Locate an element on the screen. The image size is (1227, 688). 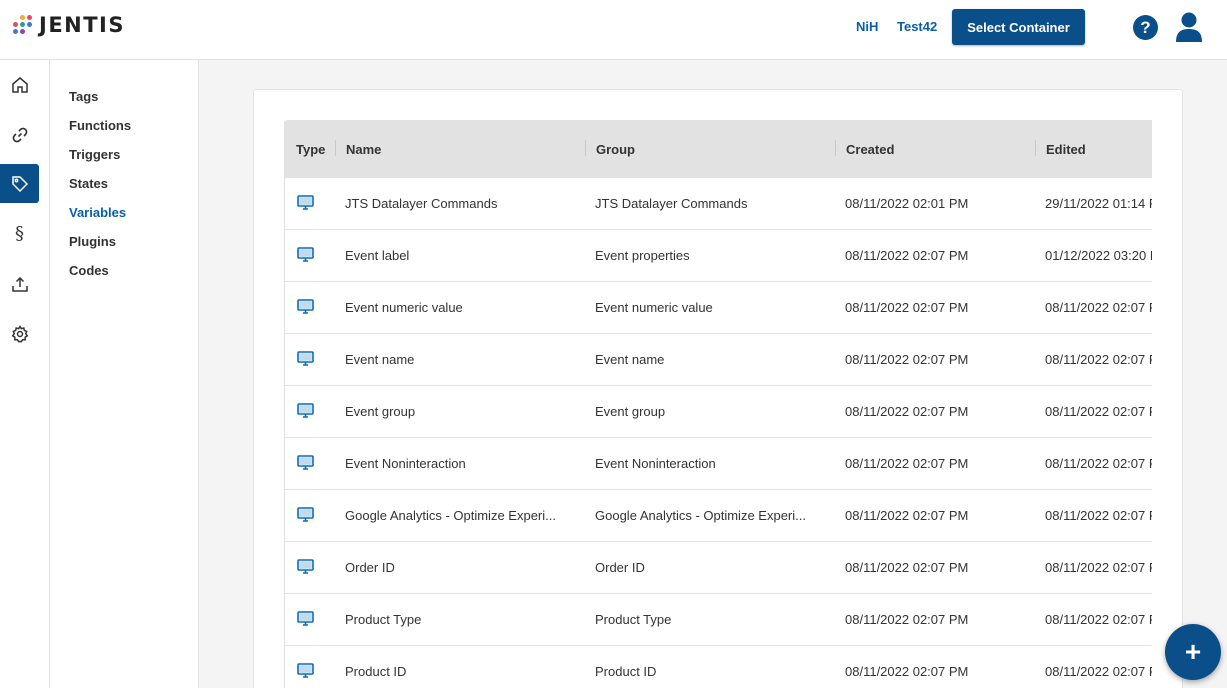
submenu-item-states: States is located at coordinates (88, 183).